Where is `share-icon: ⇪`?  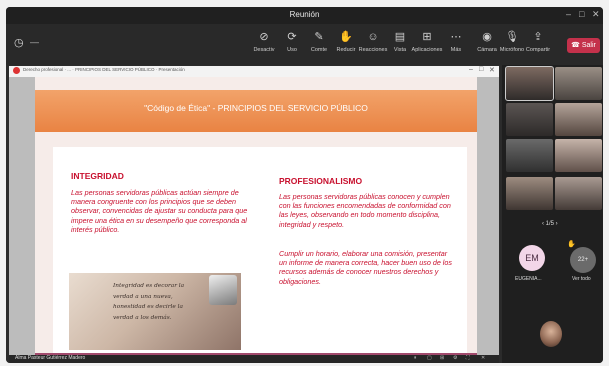 share-icon: ⇪ is located at coordinates (538, 37).